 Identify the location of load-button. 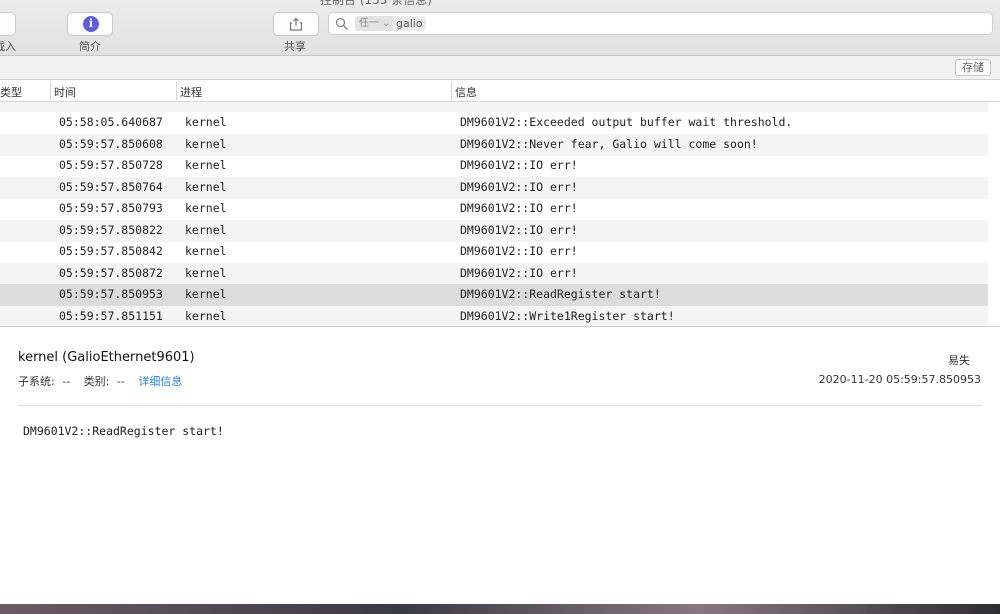
(8, 24).